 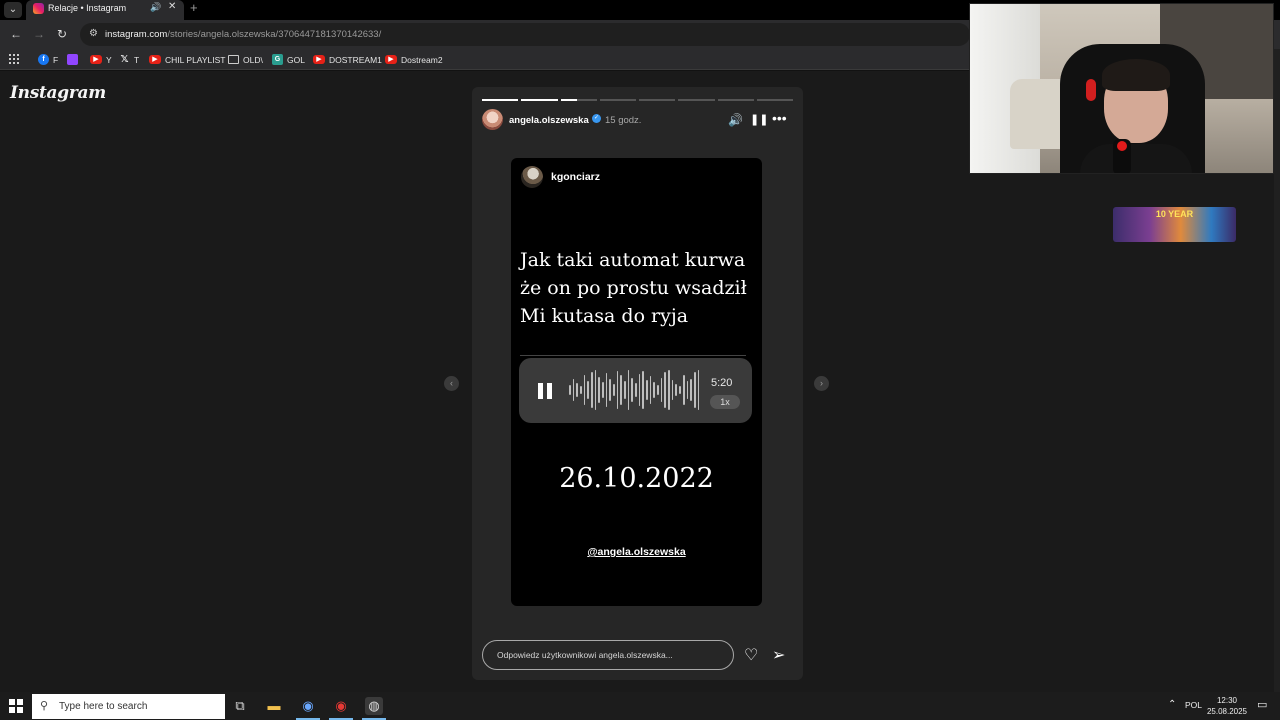 I want to click on bookmark-label: T, so click(x=137, y=59).